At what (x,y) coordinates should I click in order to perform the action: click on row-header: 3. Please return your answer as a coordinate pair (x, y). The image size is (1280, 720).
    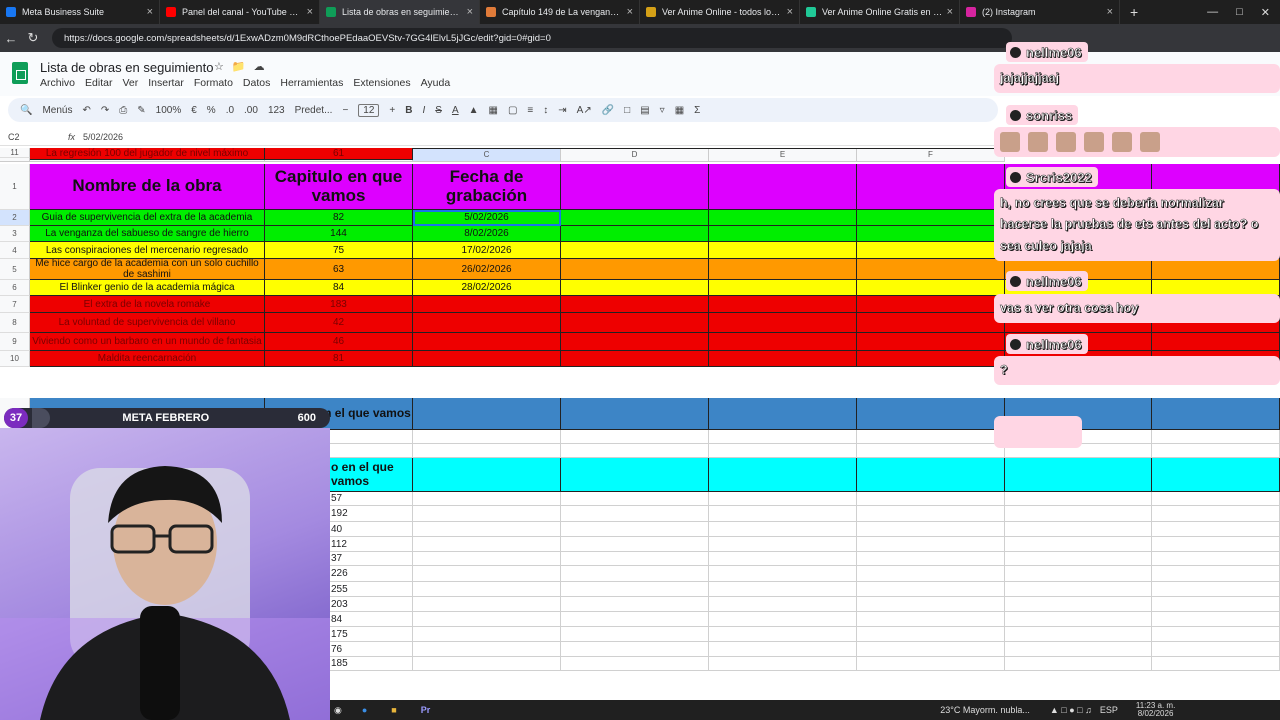
    Looking at the image, I should click on (15, 234).